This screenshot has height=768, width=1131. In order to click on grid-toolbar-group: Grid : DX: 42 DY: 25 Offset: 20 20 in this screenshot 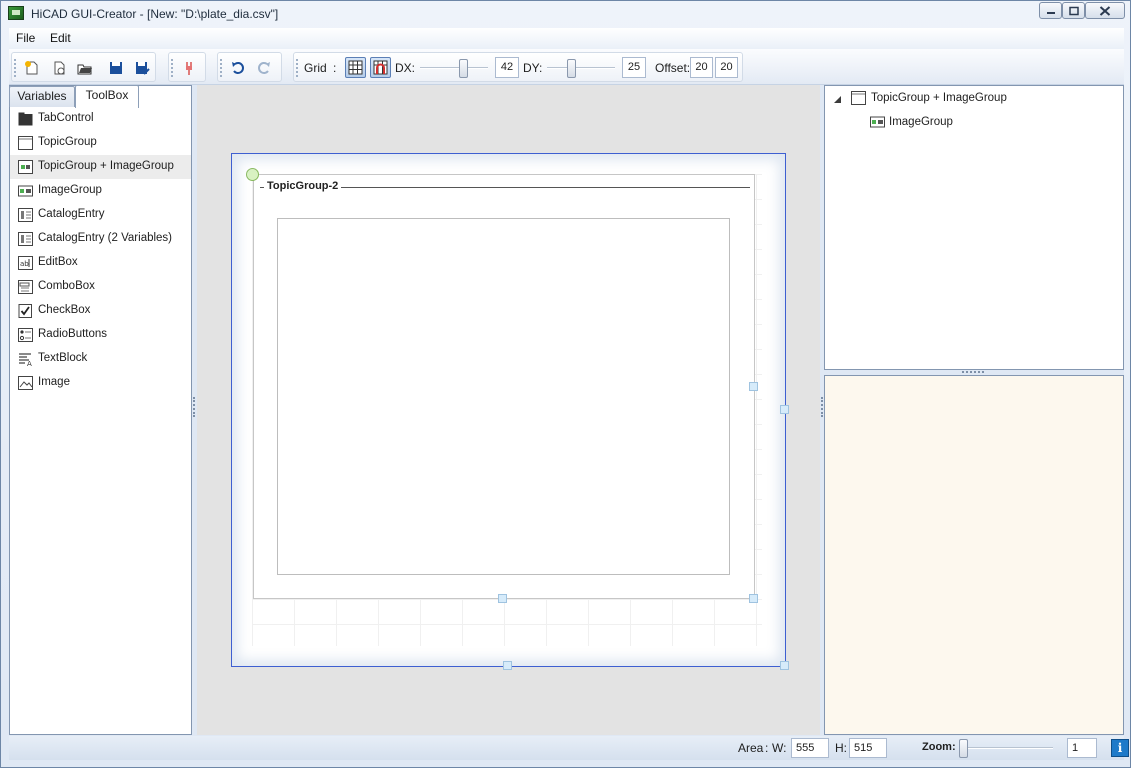, I will do `click(518, 67)`.